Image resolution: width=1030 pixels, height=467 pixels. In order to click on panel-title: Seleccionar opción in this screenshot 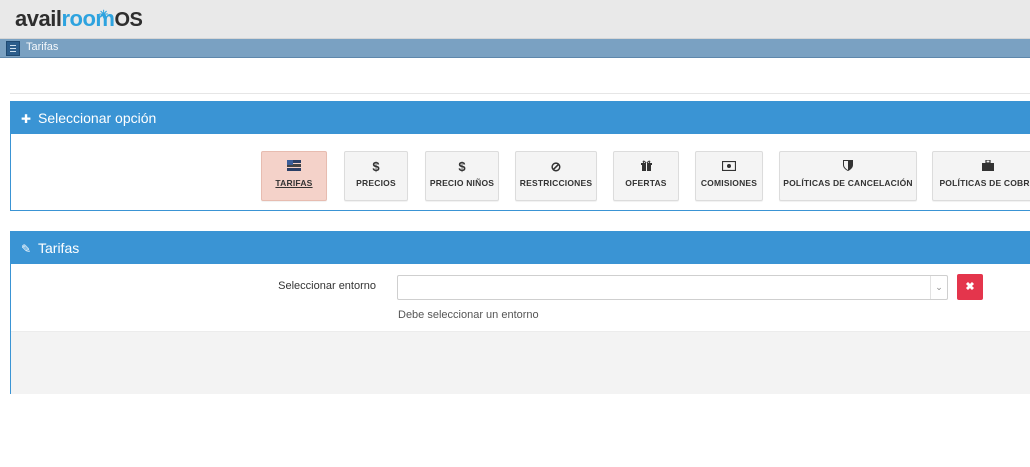, I will do `click(97, 118)`.